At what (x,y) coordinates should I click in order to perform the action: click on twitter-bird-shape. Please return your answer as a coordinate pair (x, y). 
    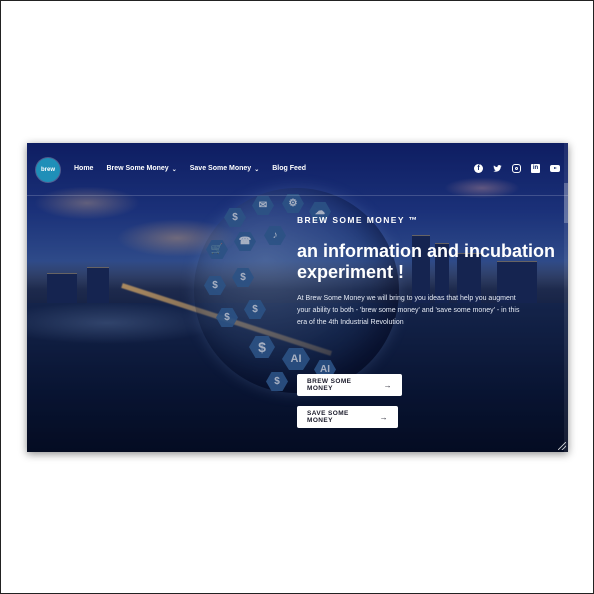
    Looking at the image, I should click on (497, 168).